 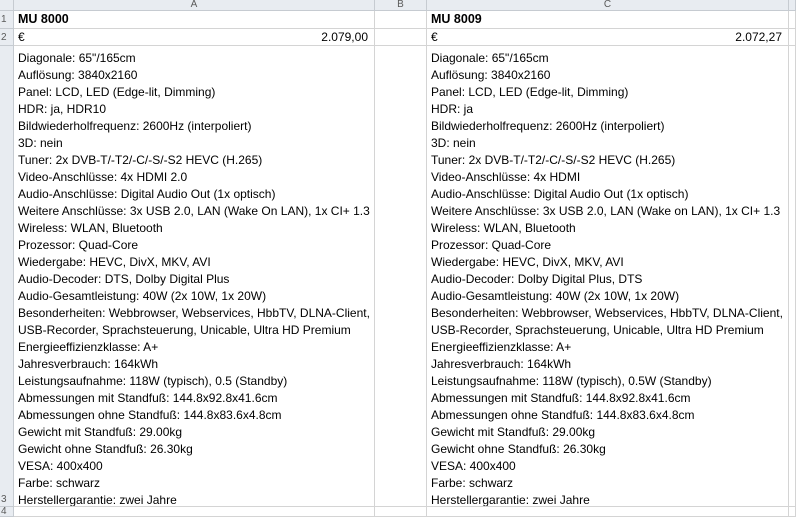 I want to click on spec-line: Audio-Decoder: DTS, Dolby Digital Plus, so click(x=124, y=279).